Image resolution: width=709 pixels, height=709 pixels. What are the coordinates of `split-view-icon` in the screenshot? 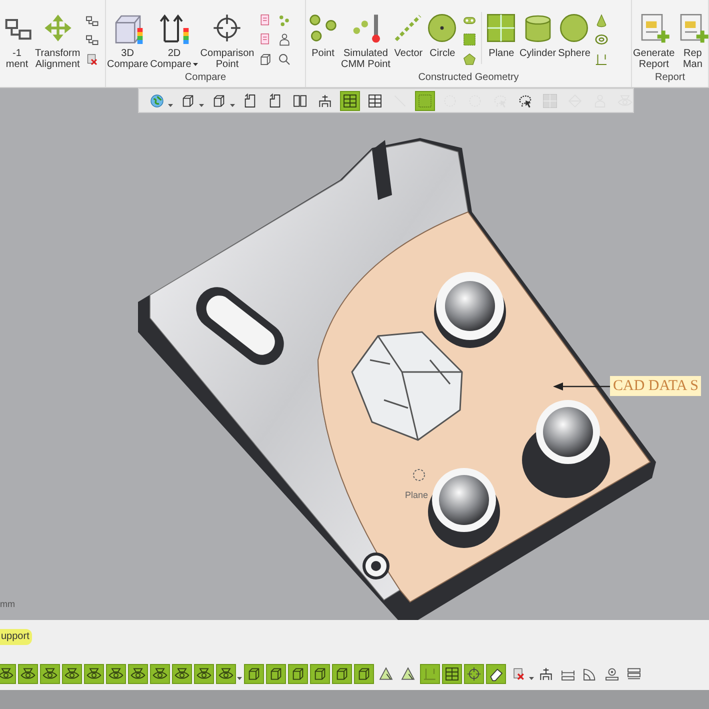 It's located at (300, 100).